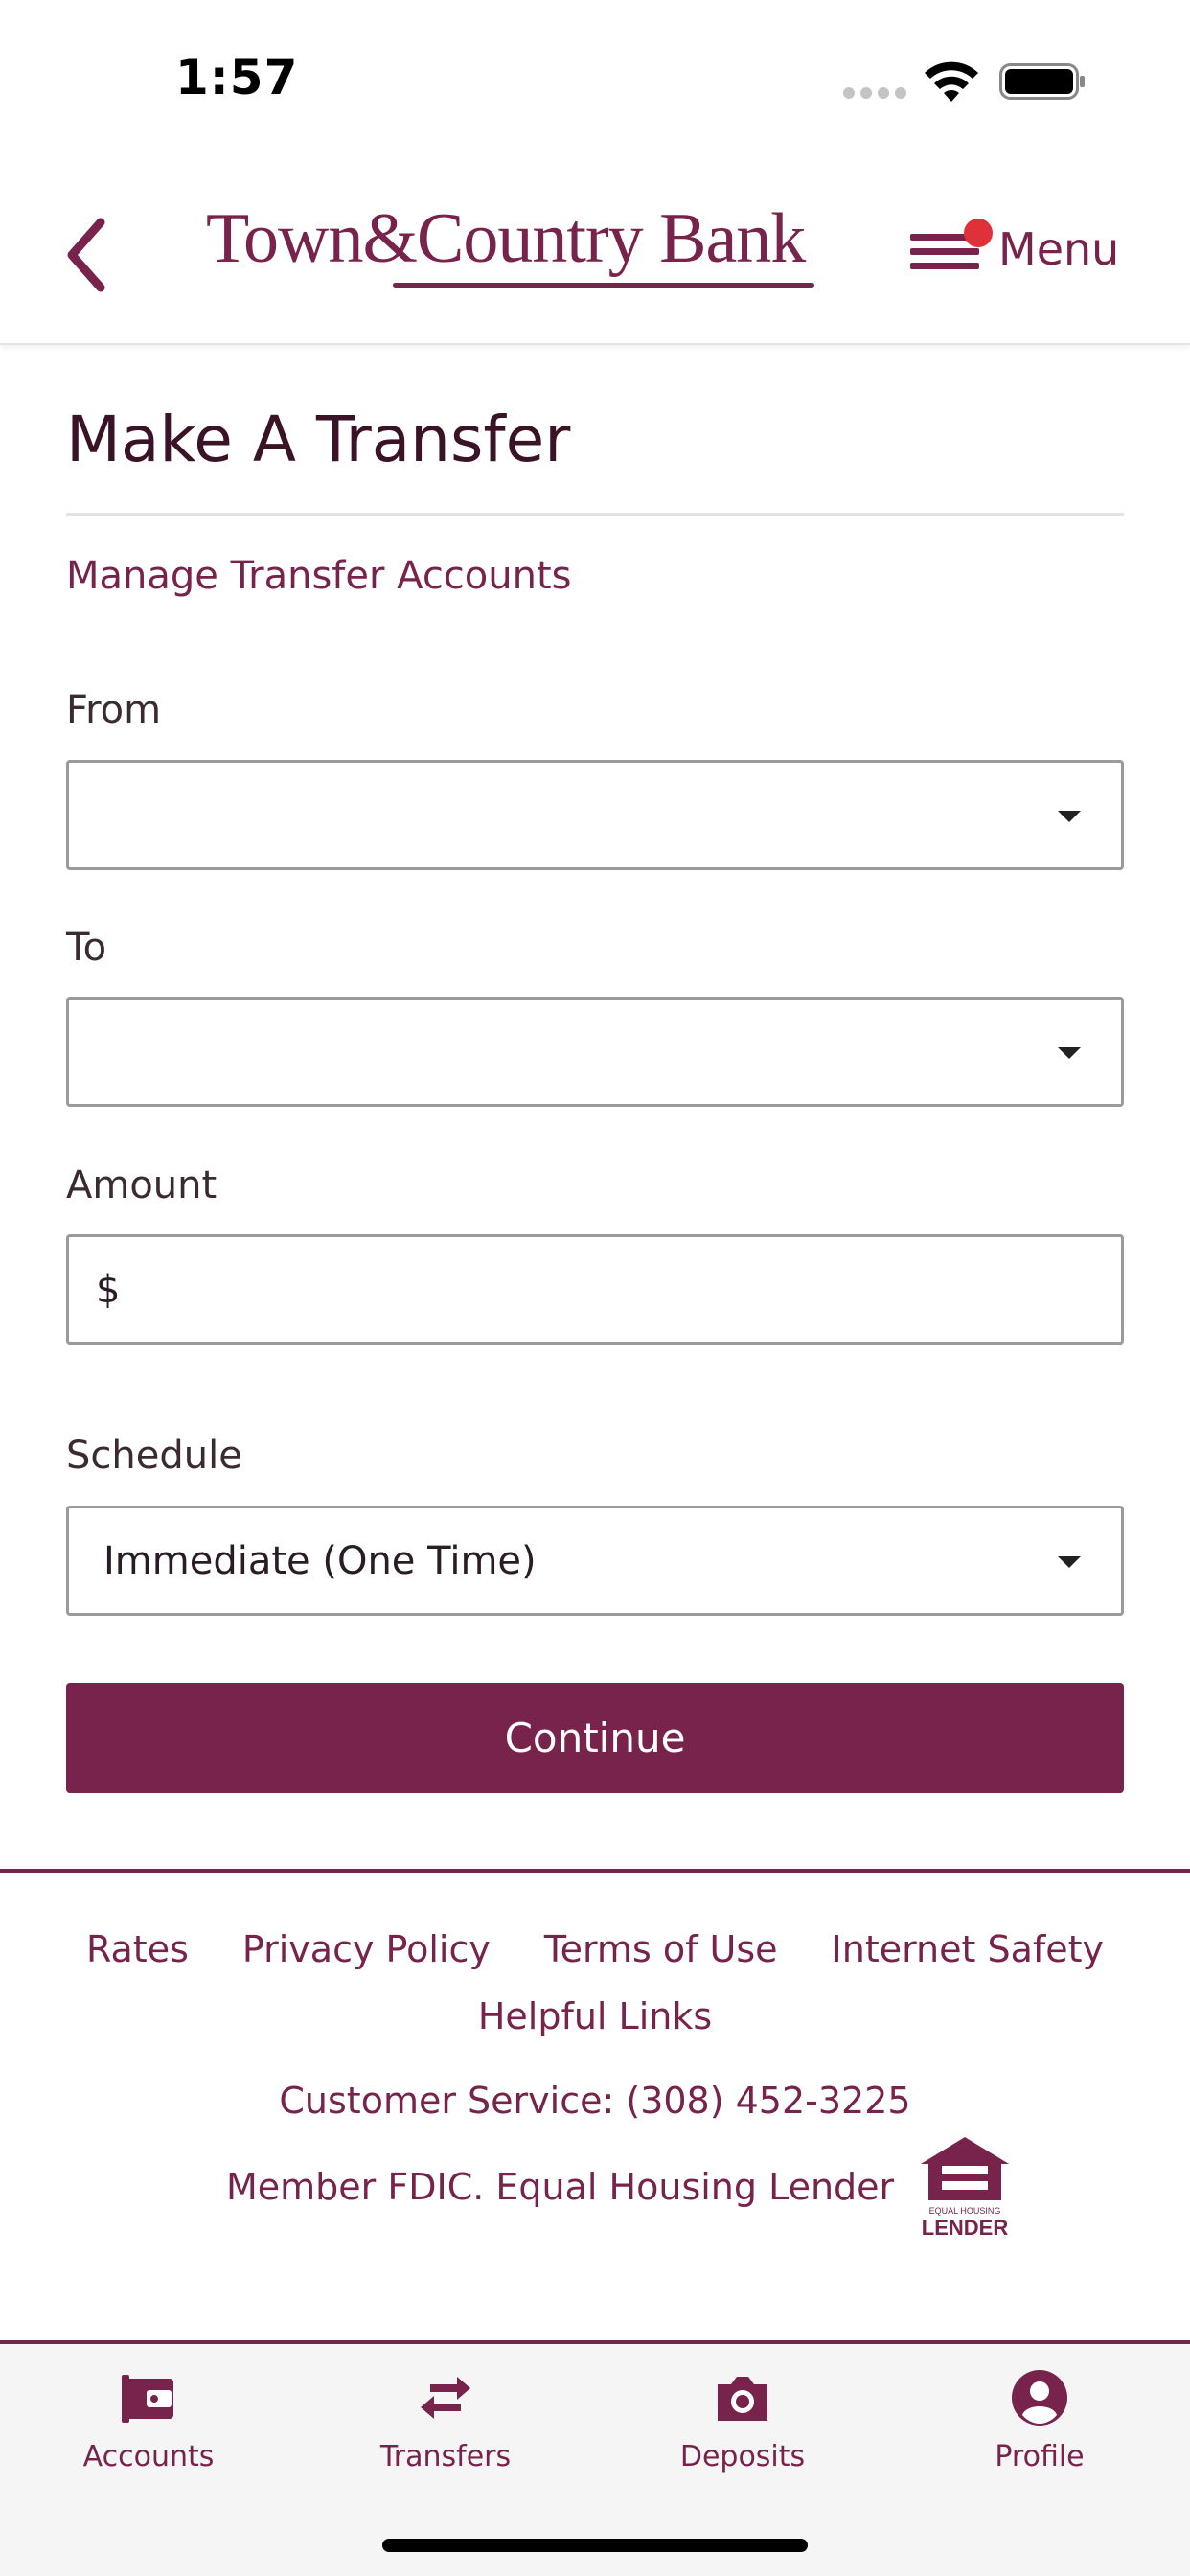 The height and width of the screenshot is (2576, 1190). Describe the element at coordinates (595, 2101) in the screenshot. I see `customer-service-phone: Customer Service: (308) 452-3225` at that location.